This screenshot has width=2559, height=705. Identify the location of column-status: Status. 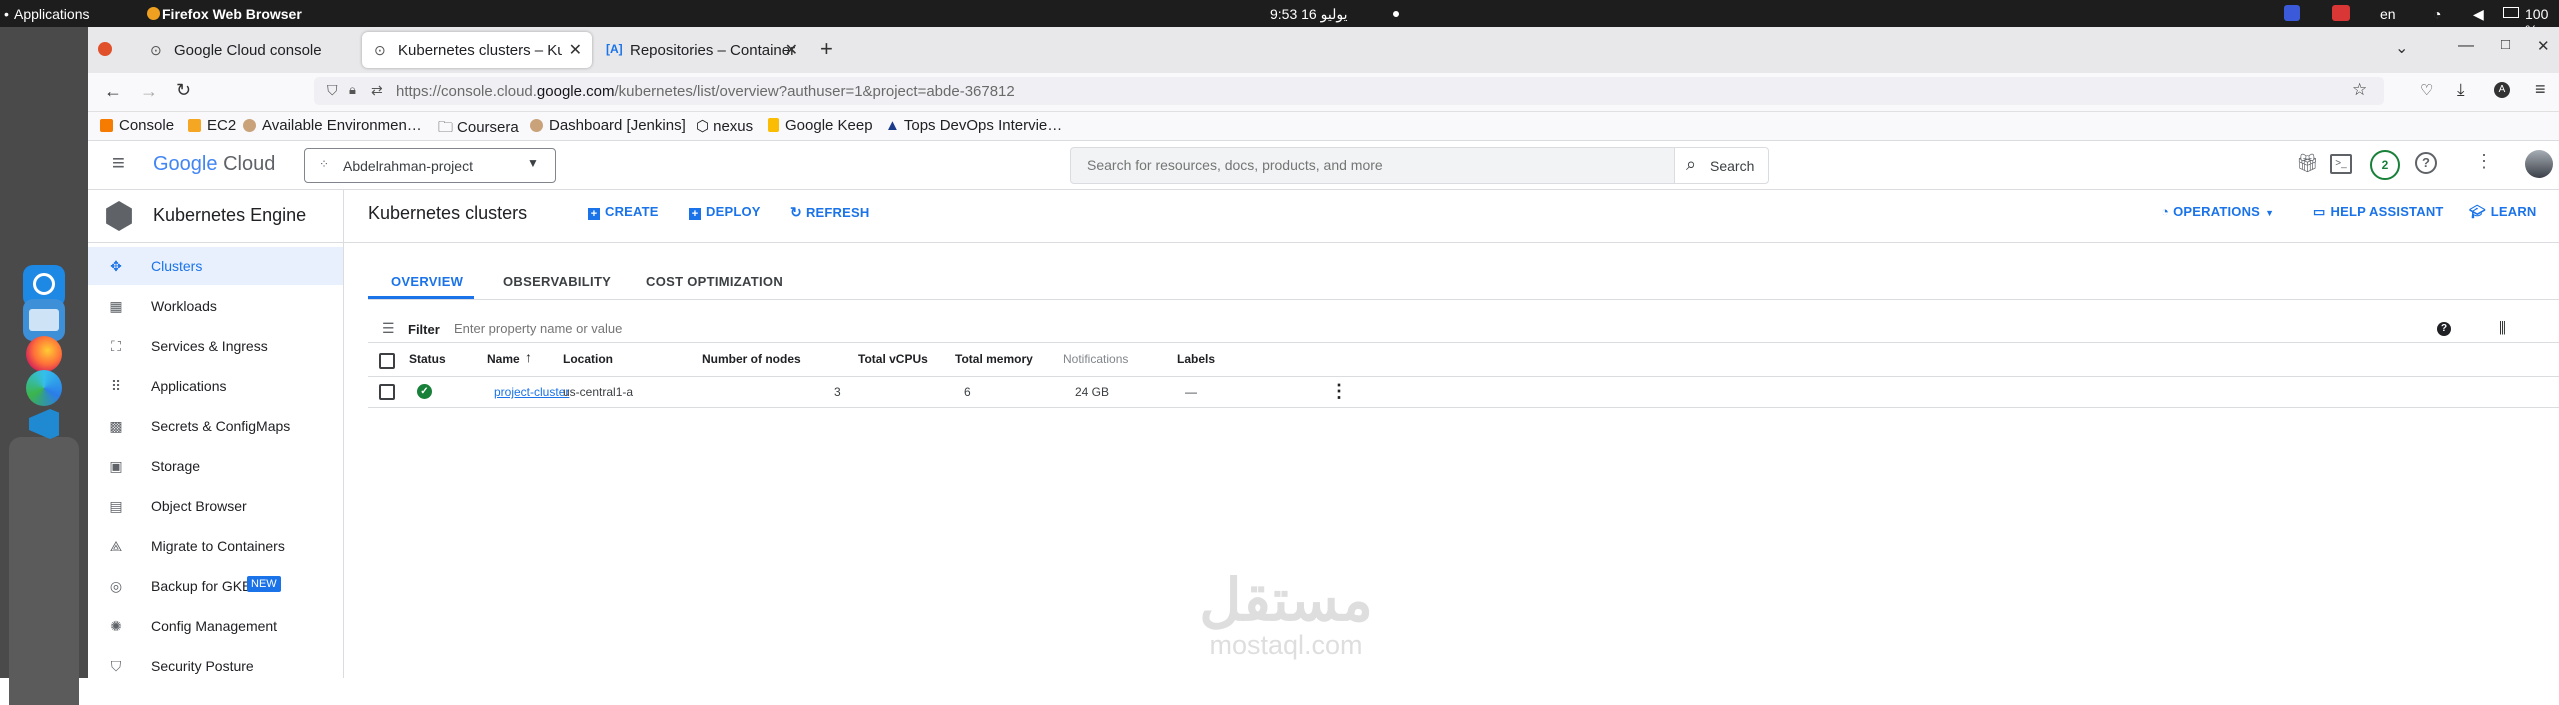
(427, 359).